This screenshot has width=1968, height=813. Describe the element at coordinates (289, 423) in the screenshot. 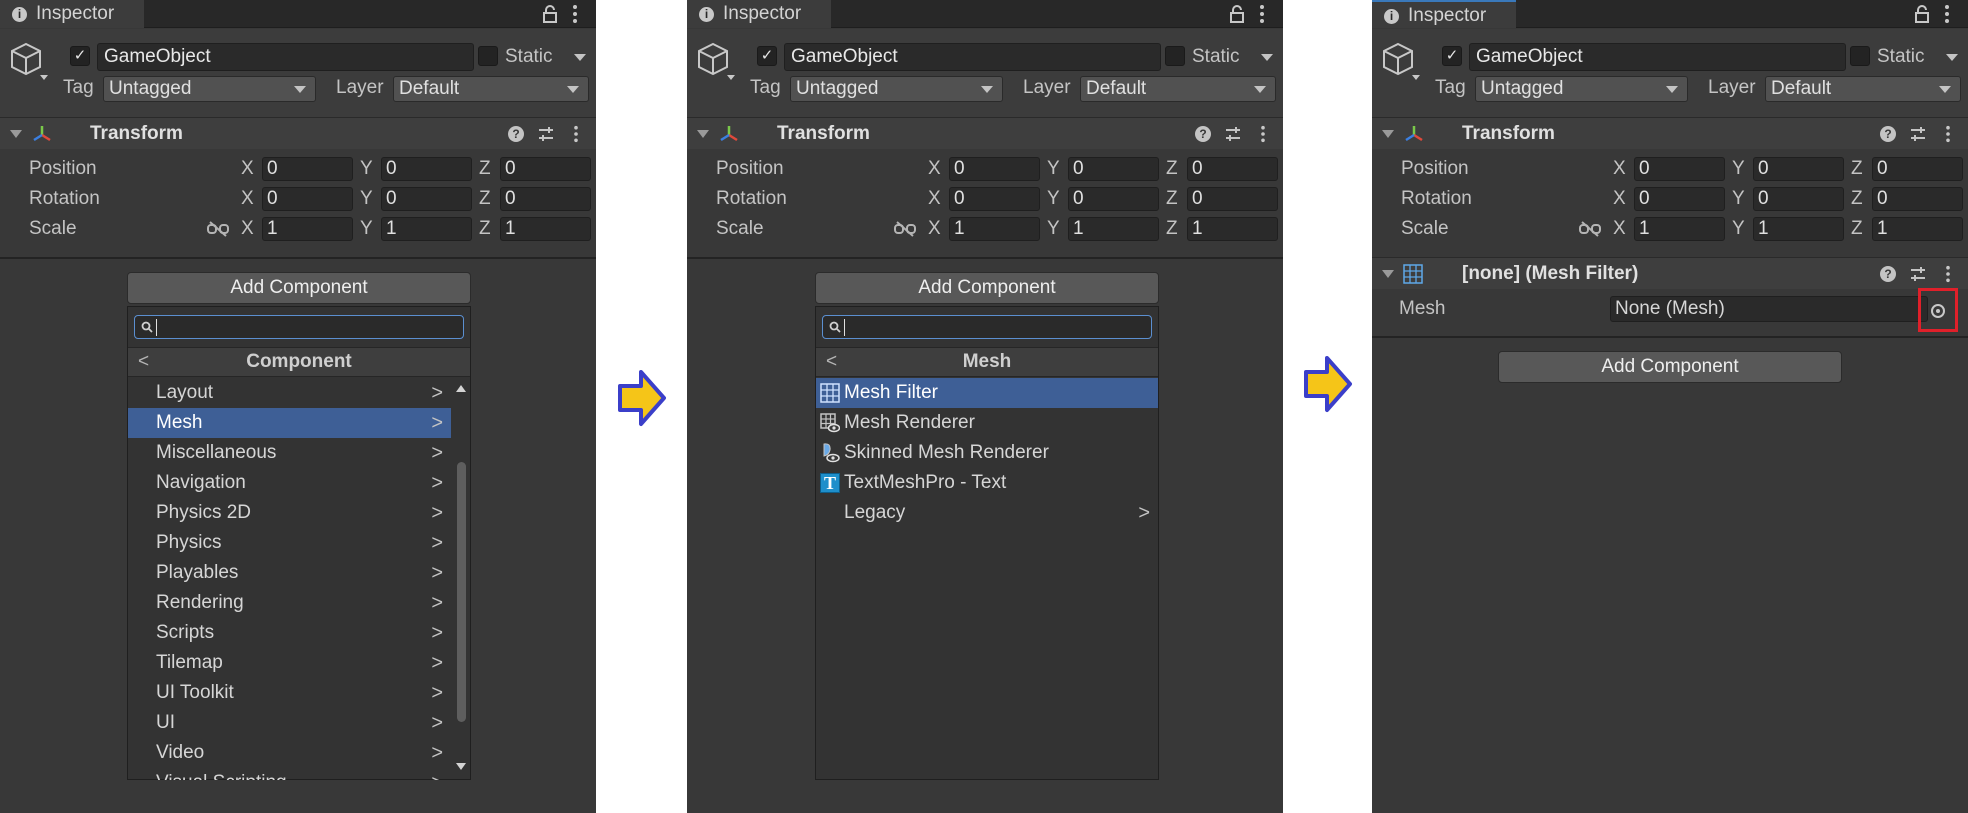

I see `list-item-mesh: Mesh >` at that location.